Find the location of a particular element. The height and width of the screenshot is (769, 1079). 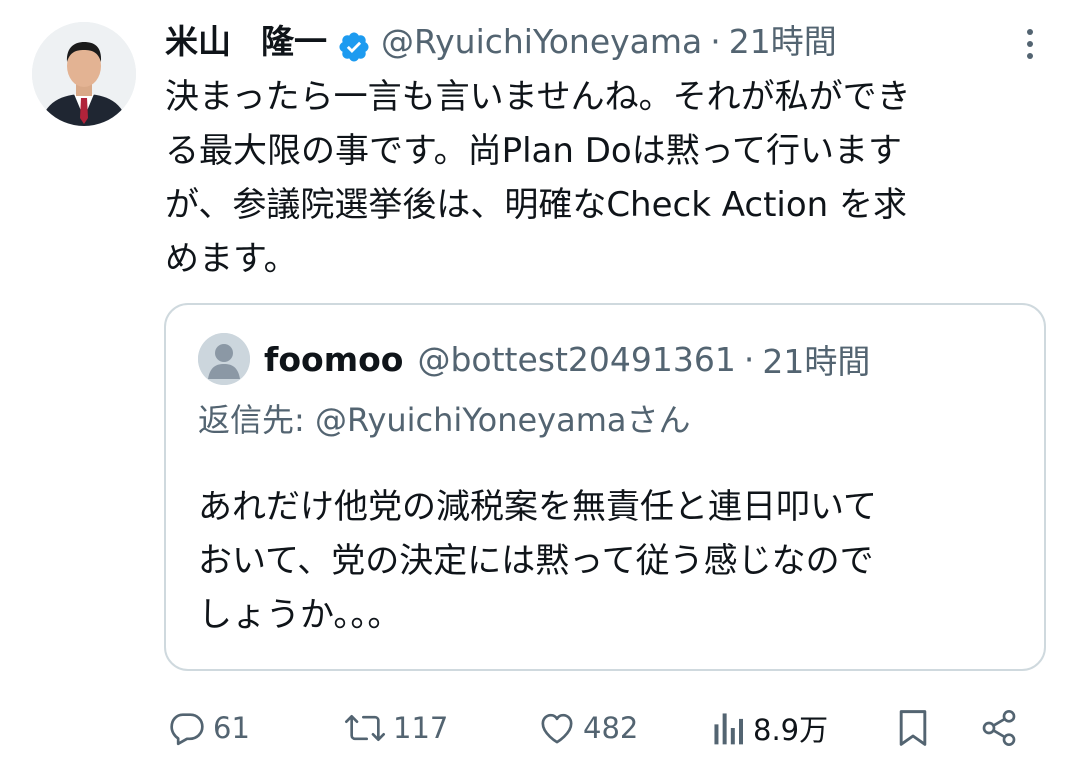

quoted-author-name: foomoo is located at coordinates (333, 359).